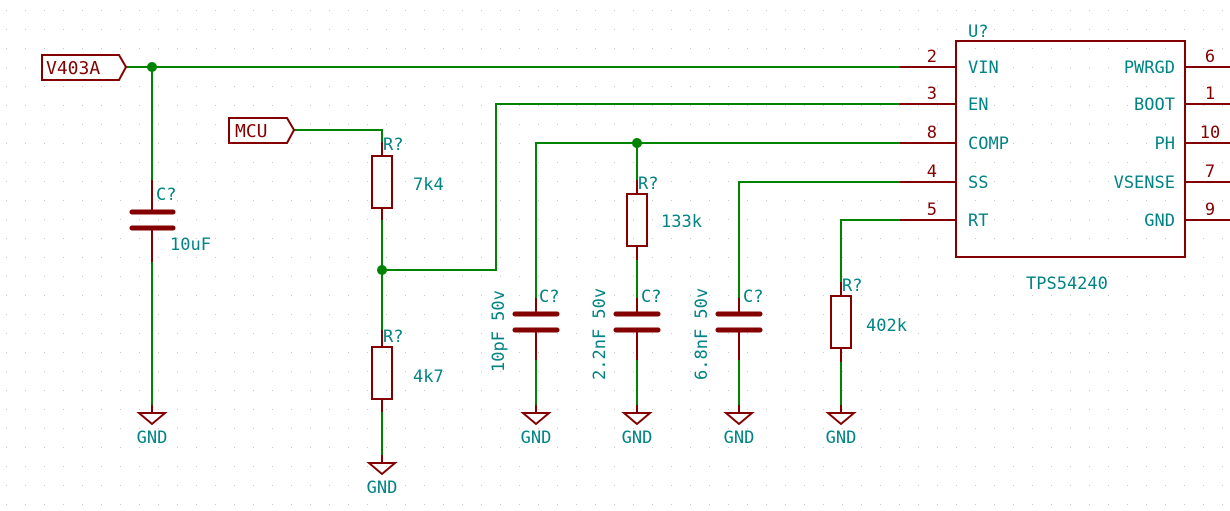  What do you see at coordinates (73, 68) in the screenshot?
I see `label-v403a-text: V403A` at bounding box center [73, 68].